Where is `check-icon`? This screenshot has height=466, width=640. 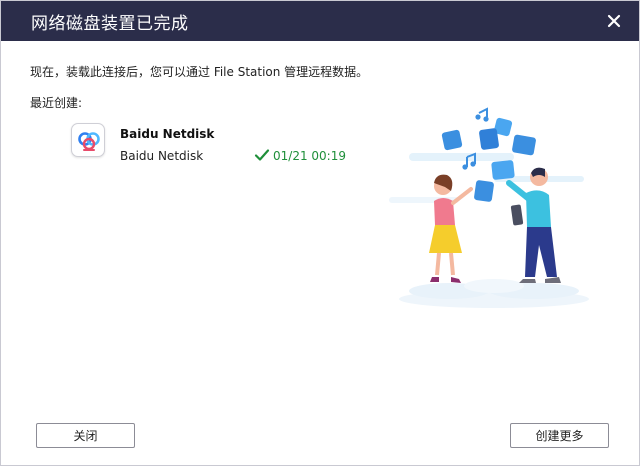 check-icon is located at coordinates (262, 155).